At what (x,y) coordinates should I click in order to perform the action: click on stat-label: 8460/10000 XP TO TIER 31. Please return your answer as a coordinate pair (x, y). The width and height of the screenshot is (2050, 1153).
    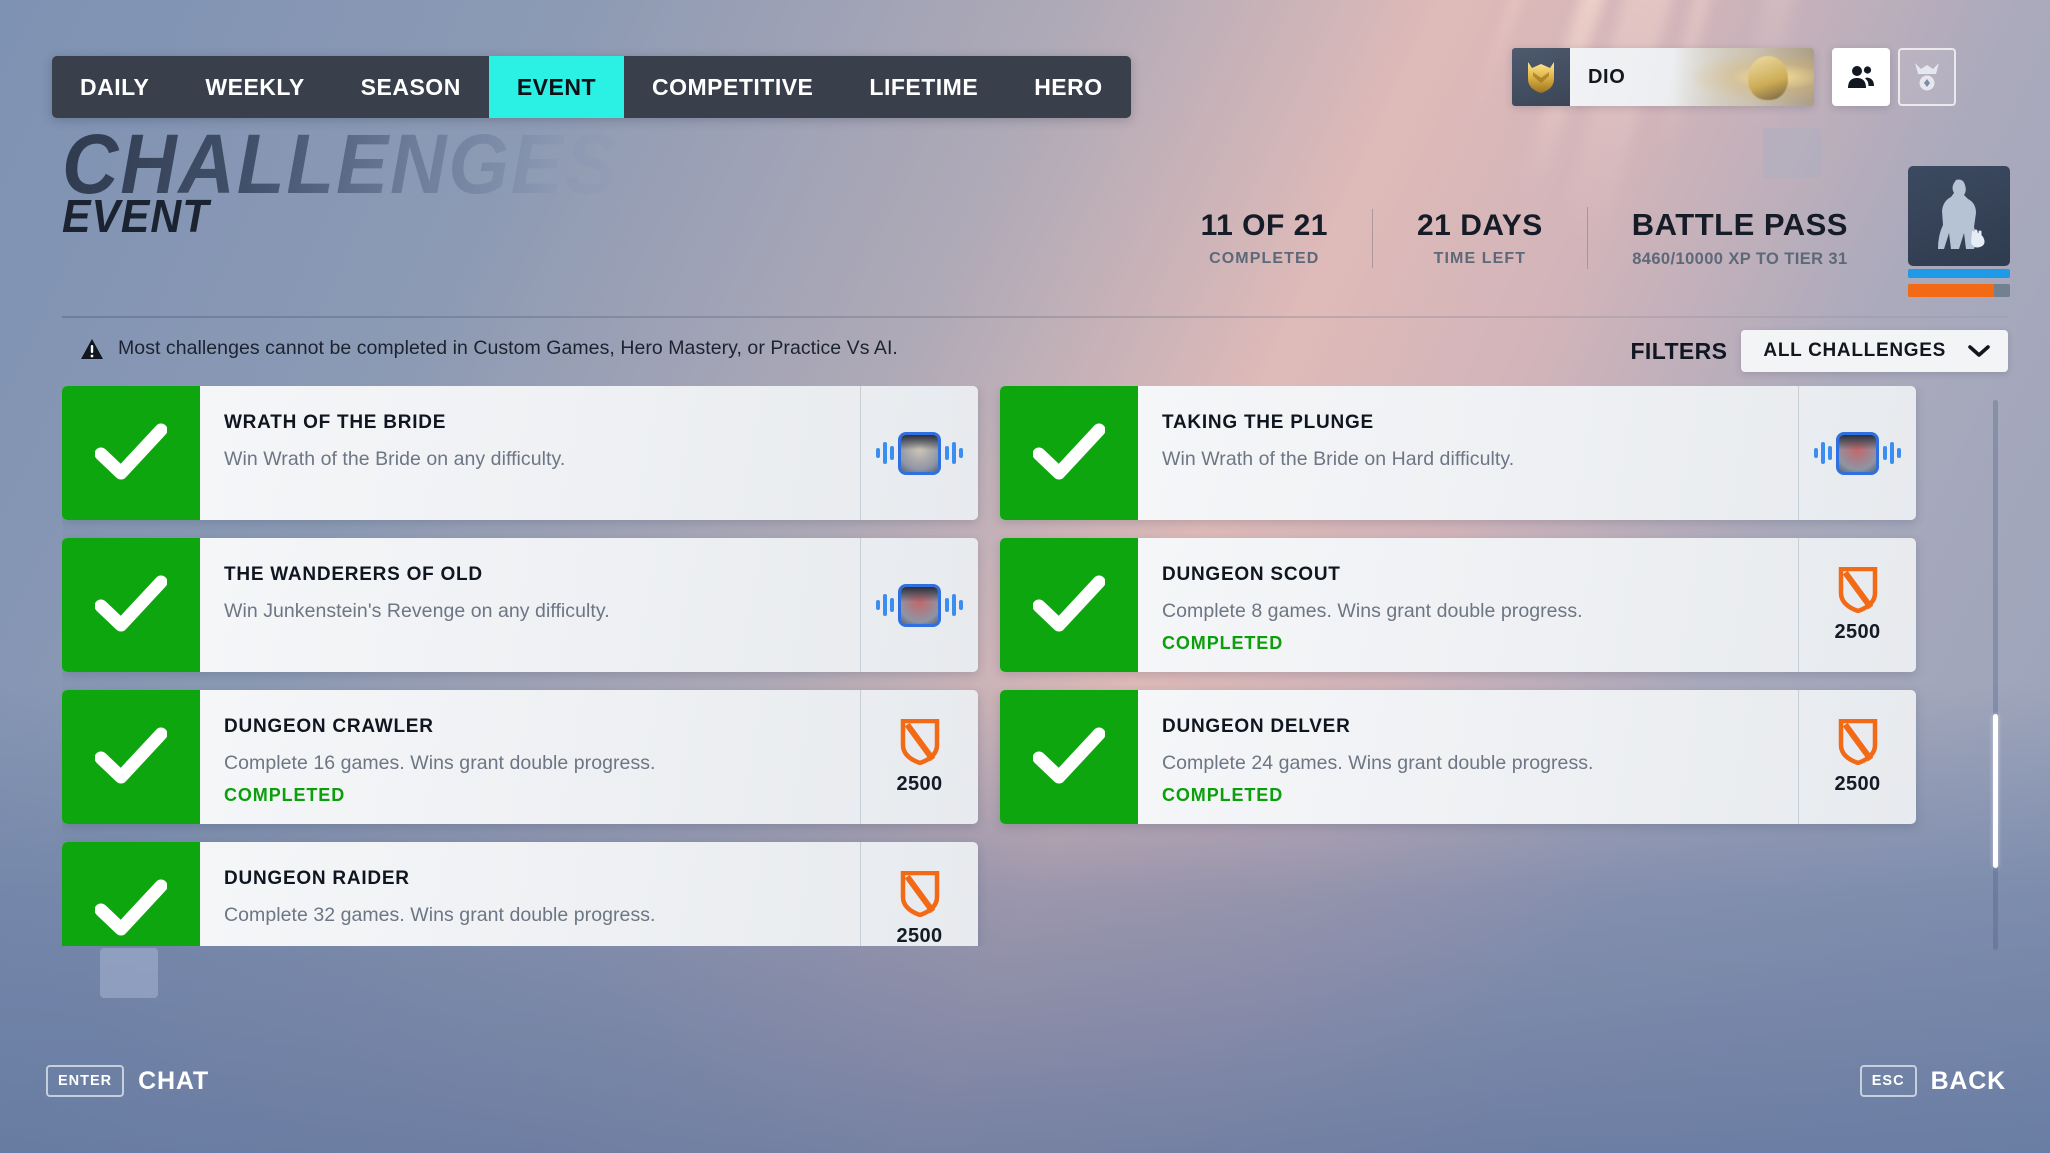
    Looking at the image, I should click on (1740, 259).